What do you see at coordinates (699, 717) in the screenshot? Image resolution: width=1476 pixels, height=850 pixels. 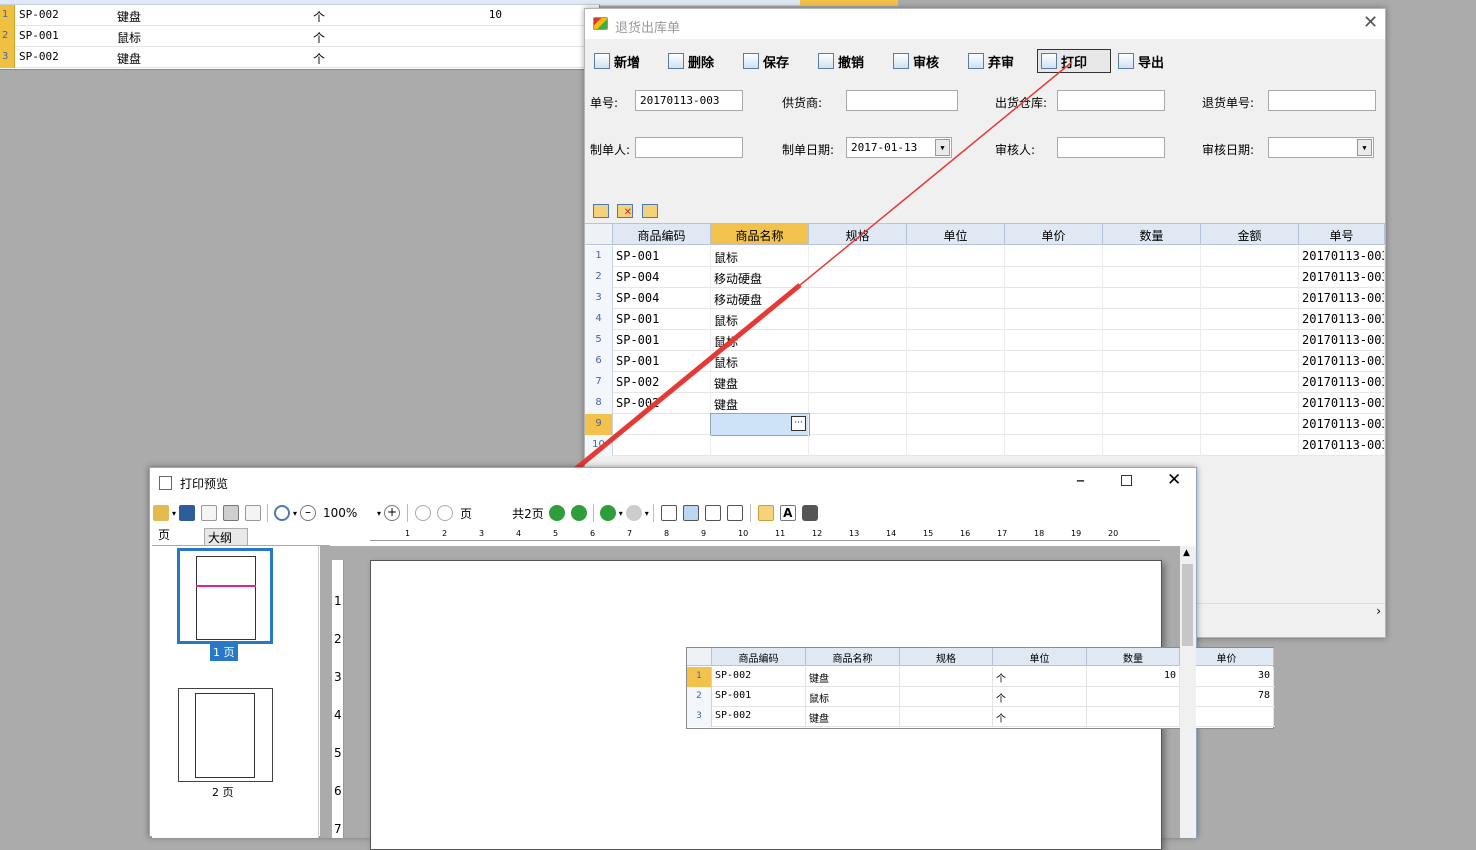 I see `row-number: 3` at bounding box center [699, 717].